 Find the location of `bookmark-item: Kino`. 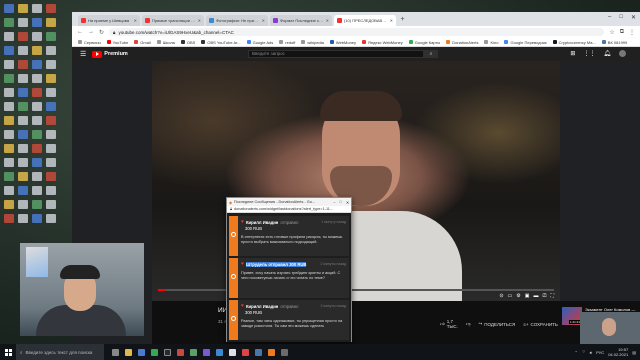

bookmark-item: Kino is located at coordinates (491, 42).